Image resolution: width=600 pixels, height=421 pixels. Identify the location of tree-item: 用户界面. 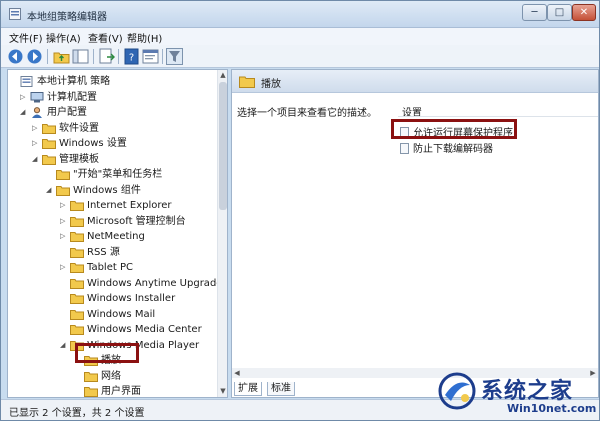
(107, 390).